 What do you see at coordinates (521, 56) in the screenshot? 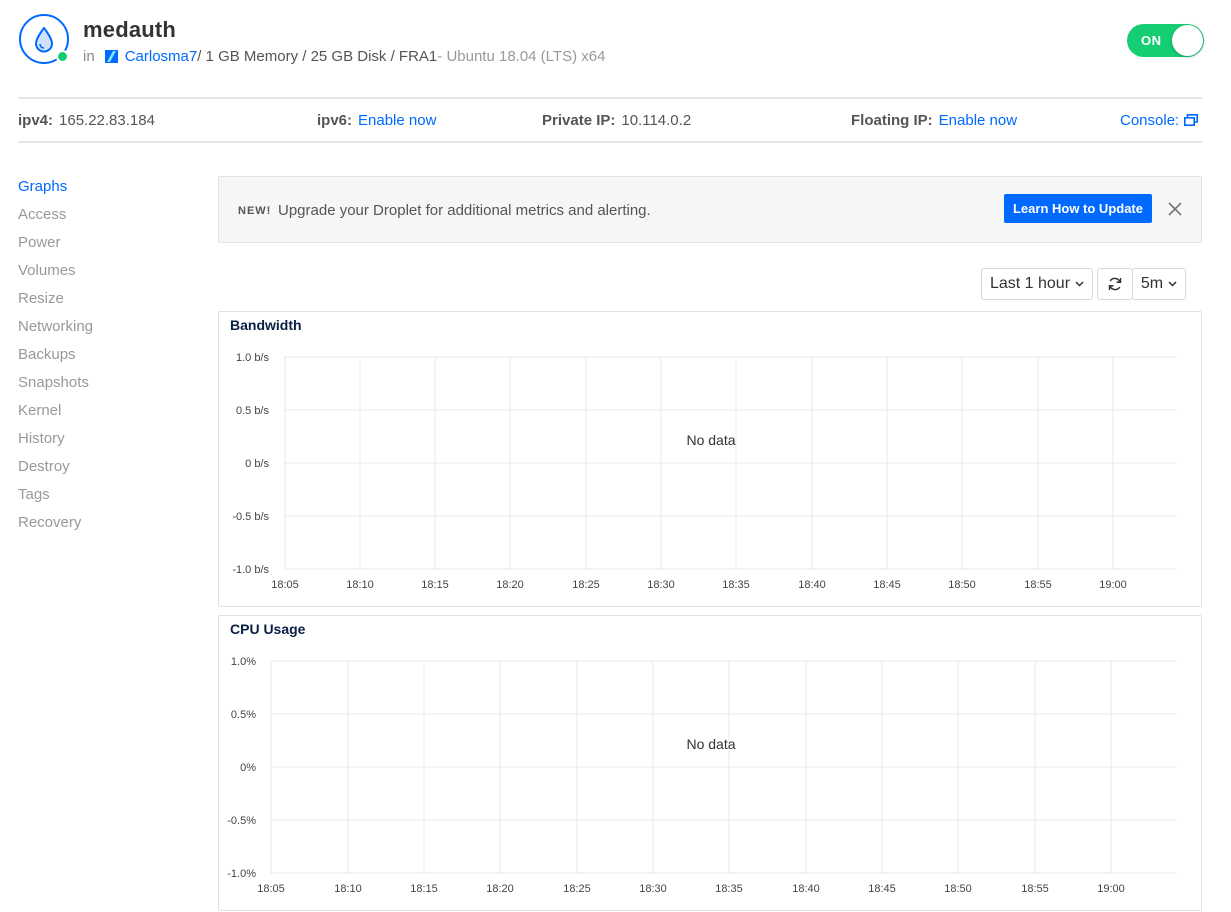
I see `droplet-os: - Ubuntu 18.04 (LTS) x64` at bounding box center [521, 56].